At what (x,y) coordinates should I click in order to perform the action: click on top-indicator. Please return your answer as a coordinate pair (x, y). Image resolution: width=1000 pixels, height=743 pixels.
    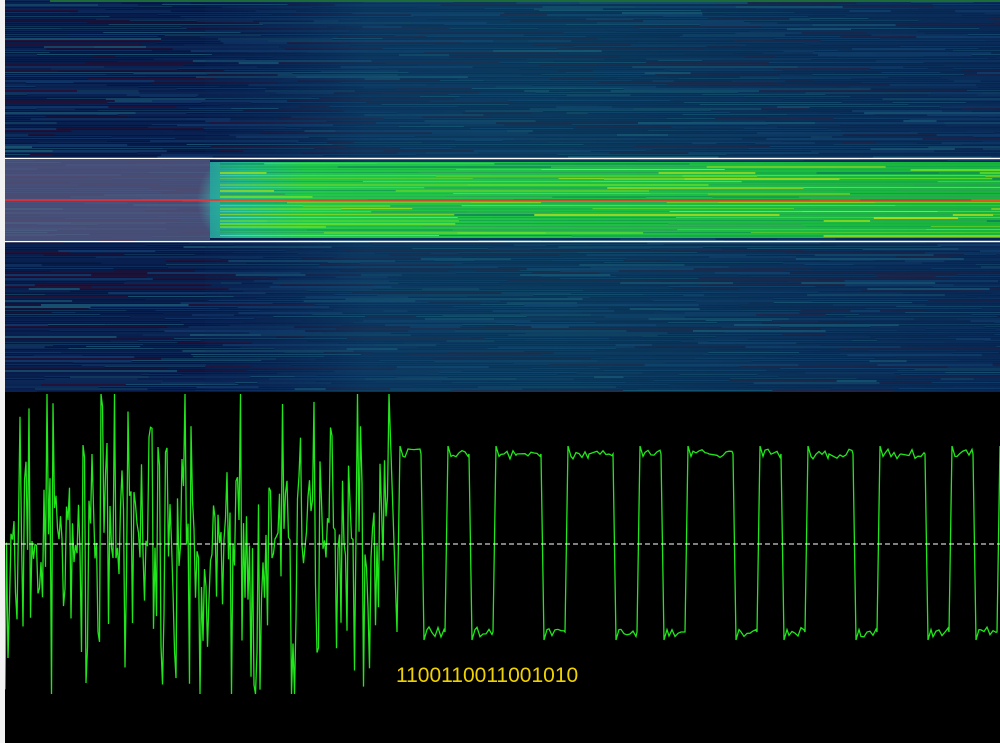
    Looking at the image, I should click on (525, 1).